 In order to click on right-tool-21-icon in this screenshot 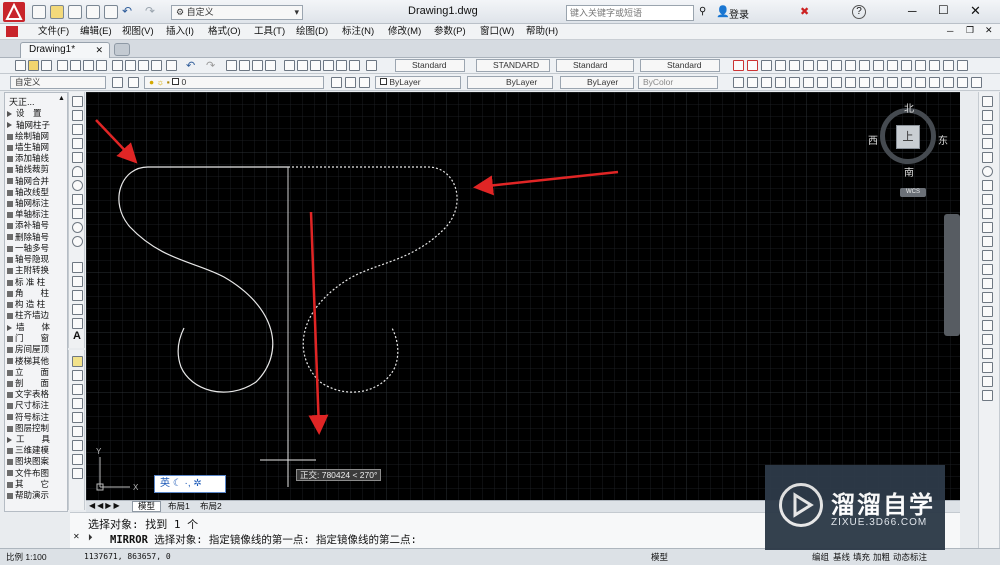, I will do `click(987, 381)`.